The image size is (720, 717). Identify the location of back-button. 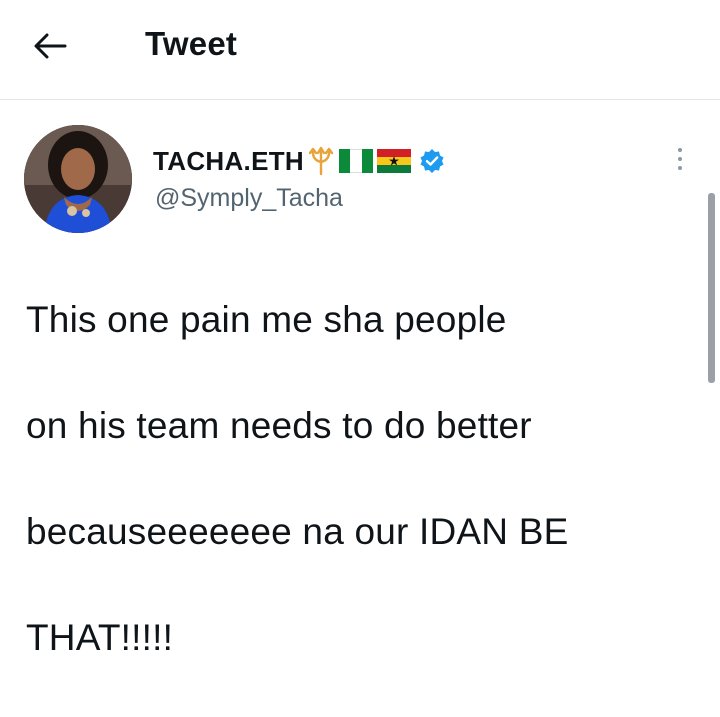
(50, 46).